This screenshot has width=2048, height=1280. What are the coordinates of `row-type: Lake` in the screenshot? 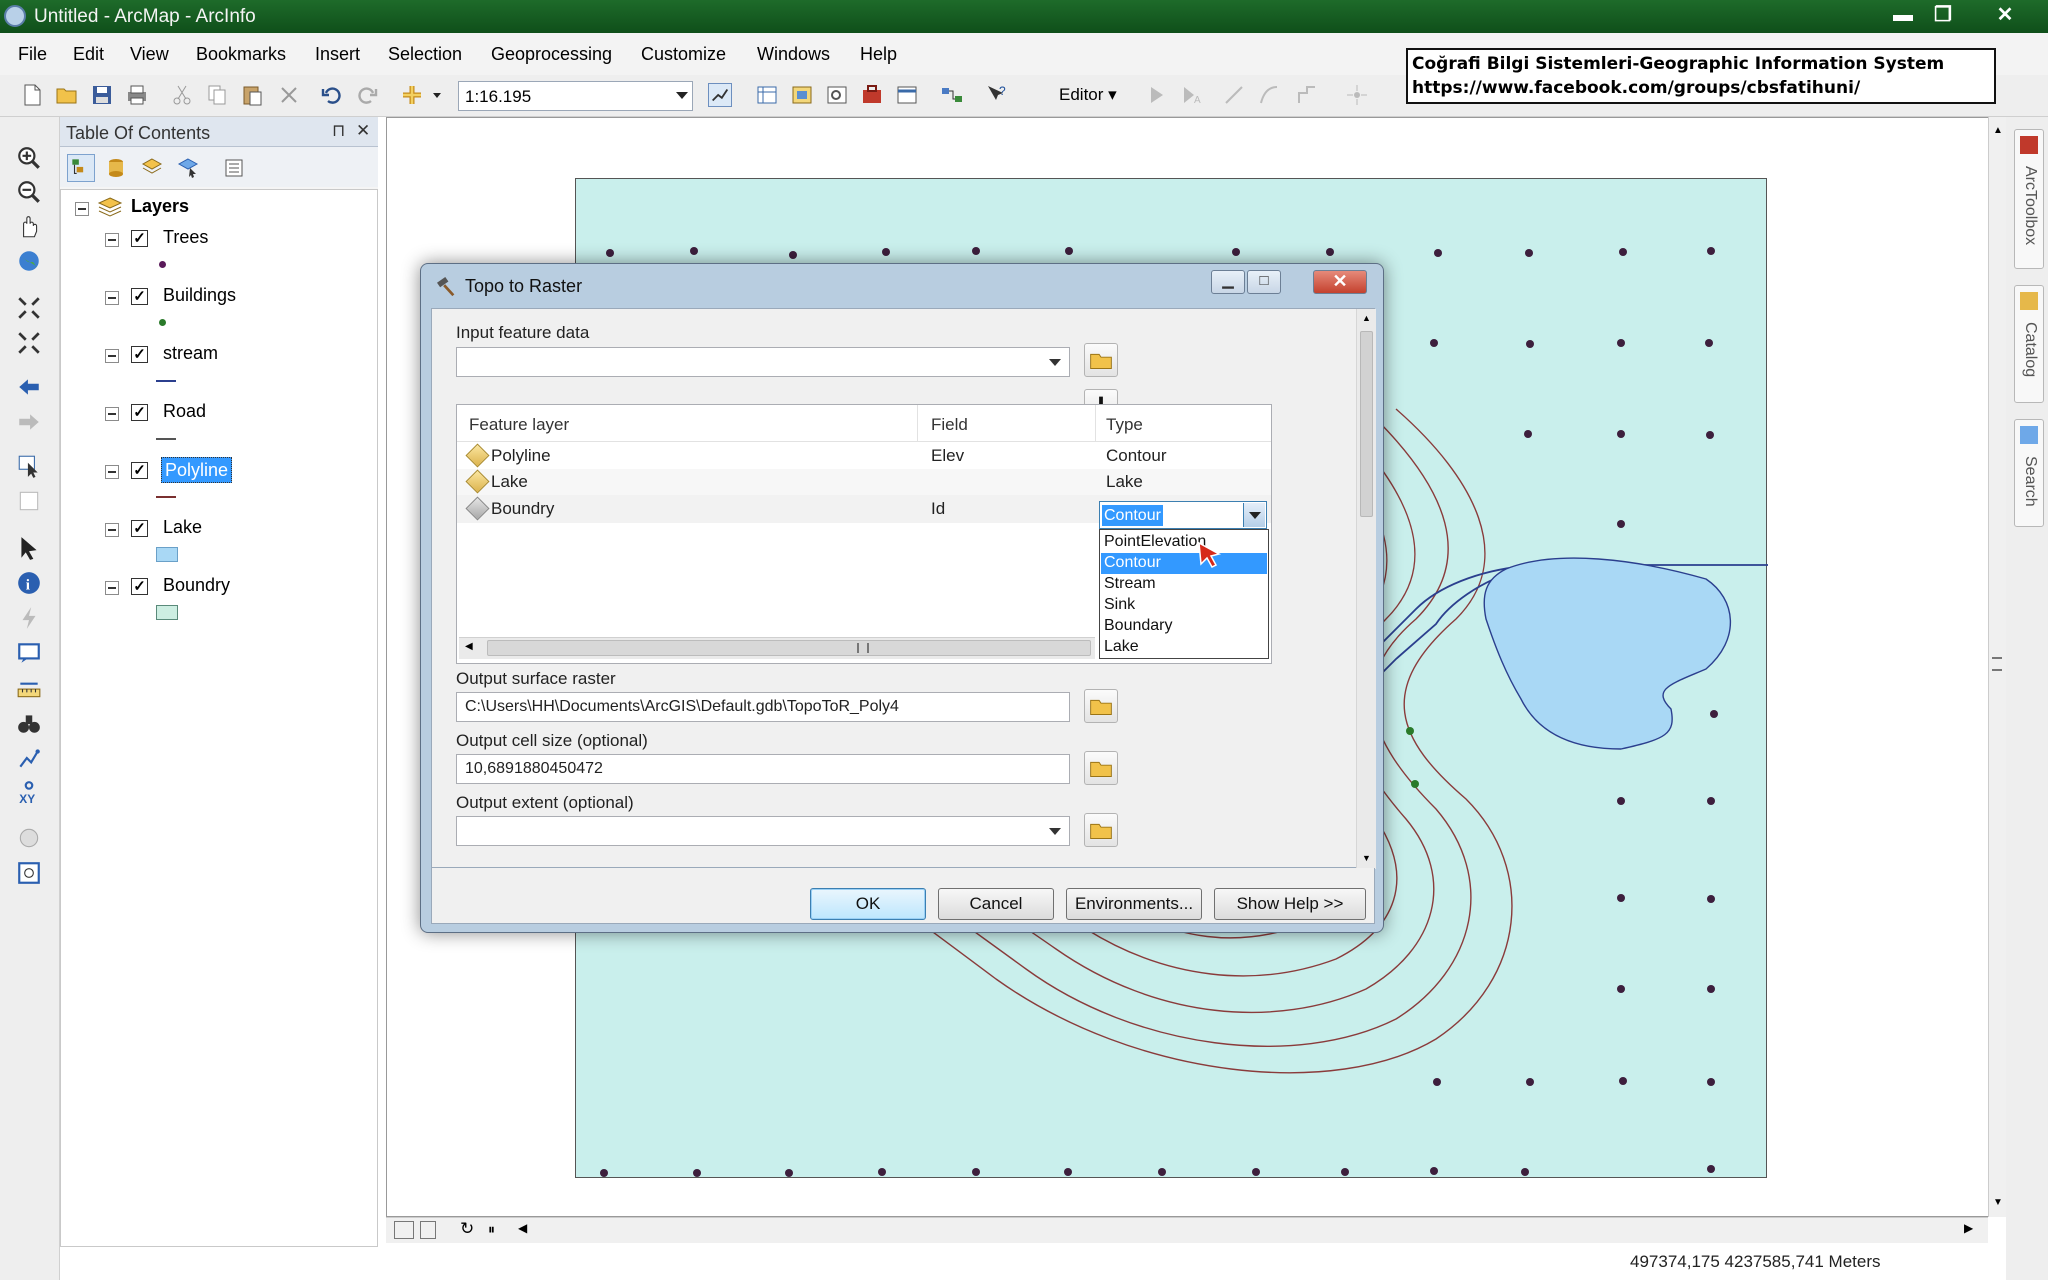 It's located at (1124, 482).